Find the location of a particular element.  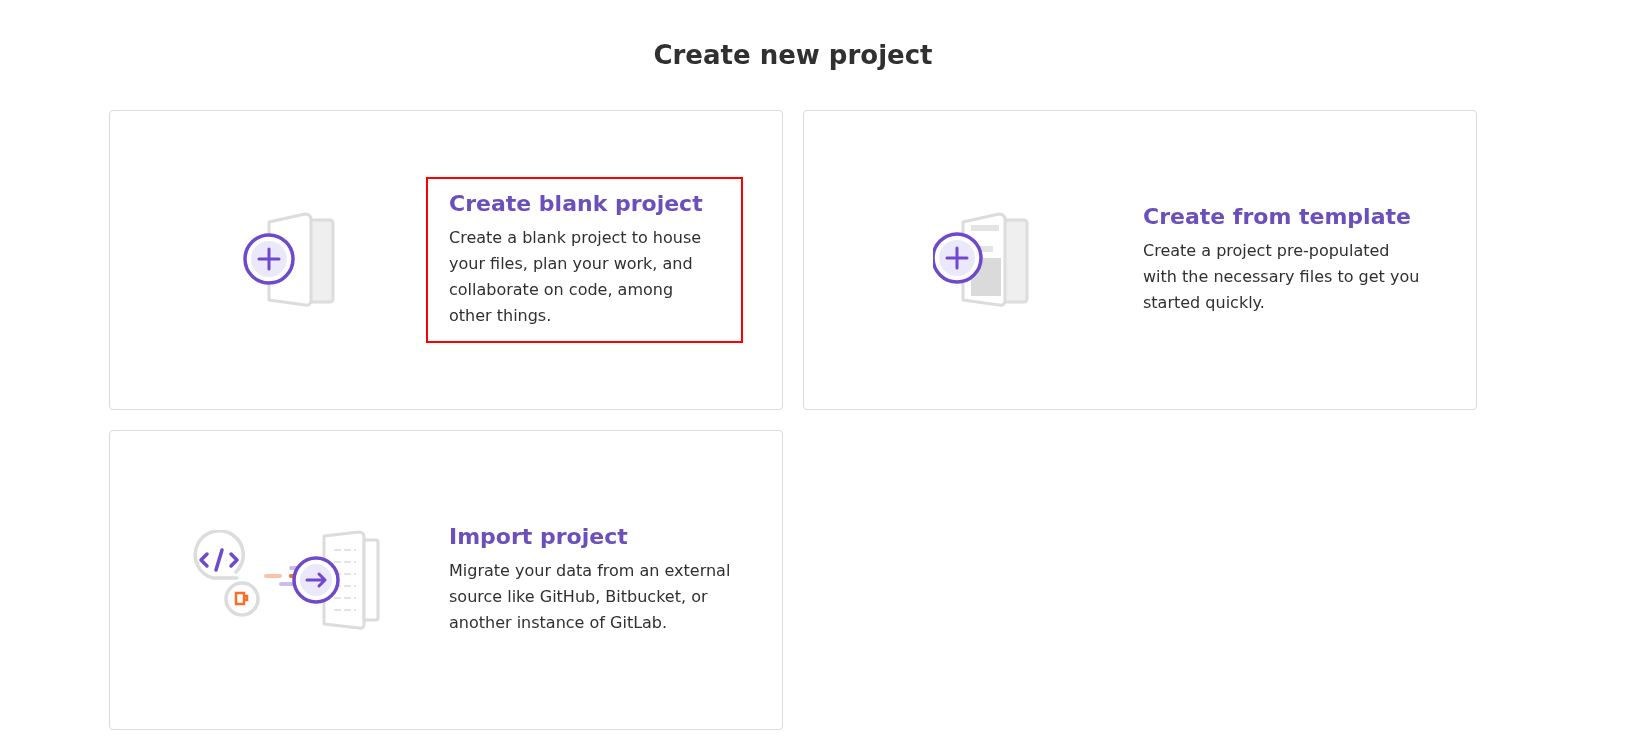

card-title: Import project is located at coordinates (539, 537).